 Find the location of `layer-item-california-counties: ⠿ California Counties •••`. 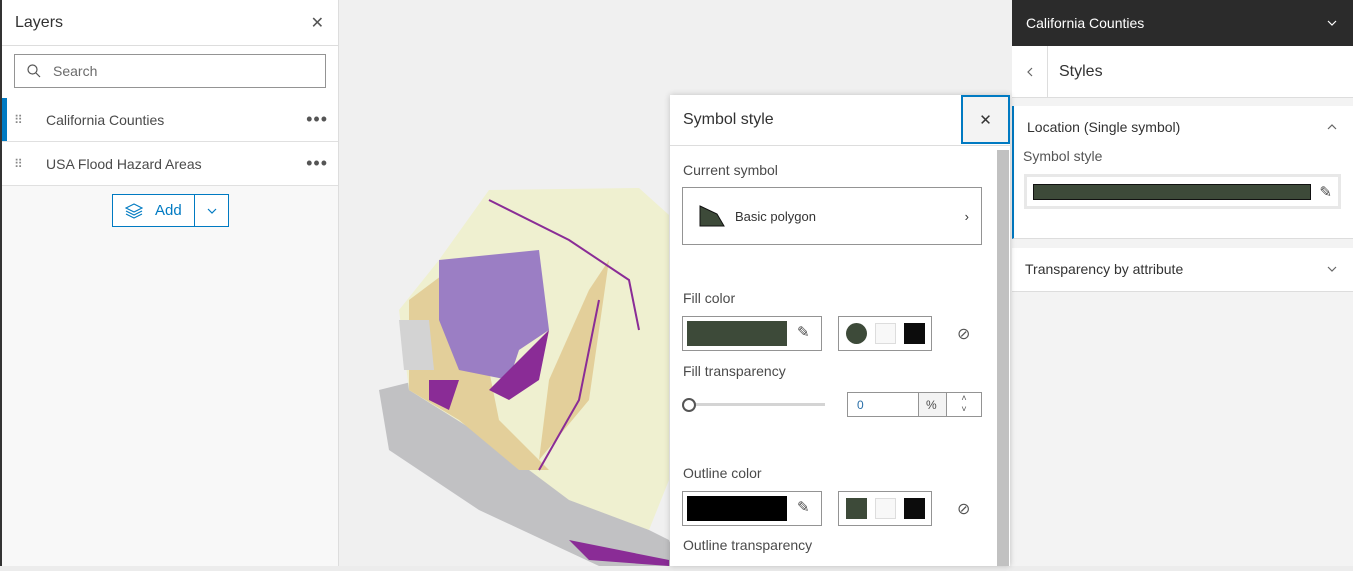

layer-item-california-counties: ⠿ California Counties ••• is located at coordinates (170, 120).